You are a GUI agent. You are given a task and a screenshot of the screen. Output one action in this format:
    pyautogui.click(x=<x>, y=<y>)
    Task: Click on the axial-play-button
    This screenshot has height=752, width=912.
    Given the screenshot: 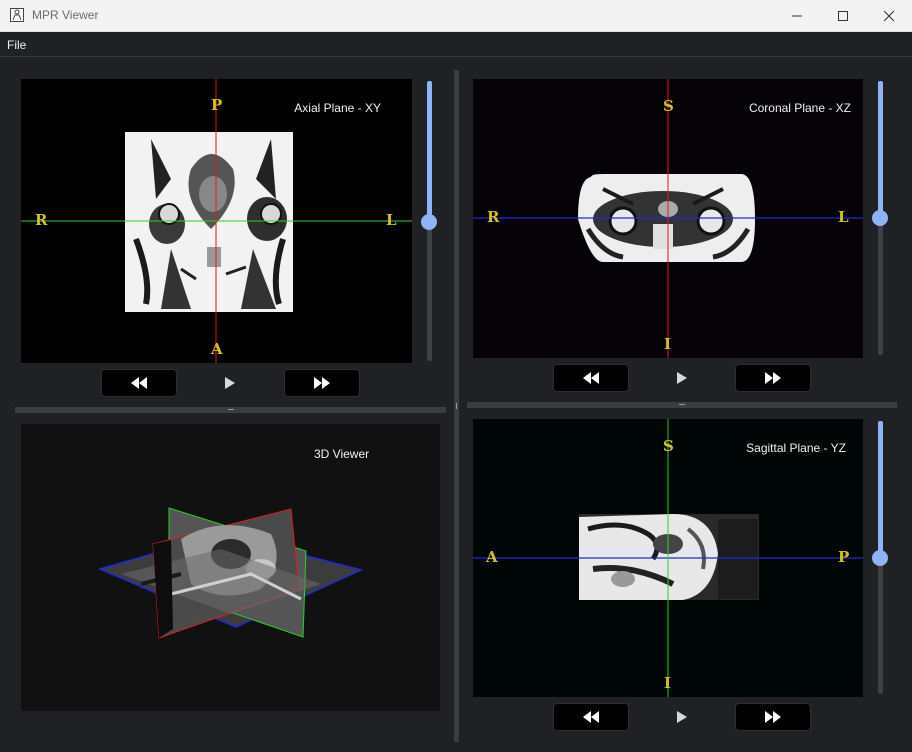 What is the action you would take?
    pyautogui.click(x=230, y=383)
    